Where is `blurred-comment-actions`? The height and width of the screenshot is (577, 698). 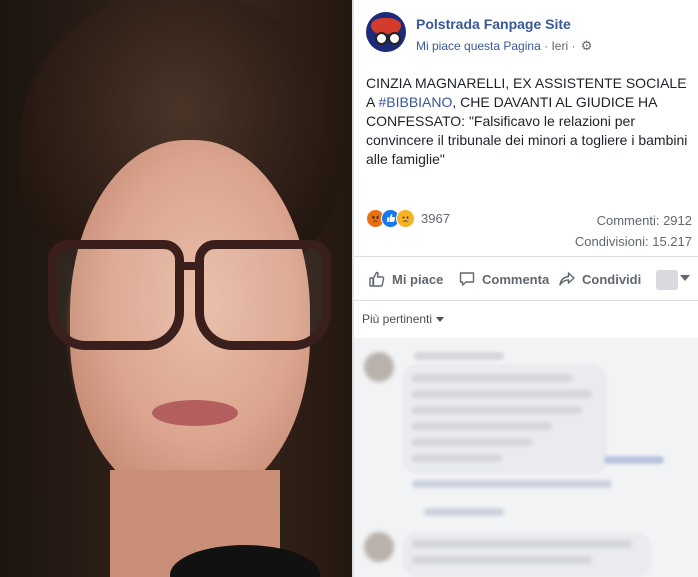 blurred-comment-actions is located at coordinates (512, 484).